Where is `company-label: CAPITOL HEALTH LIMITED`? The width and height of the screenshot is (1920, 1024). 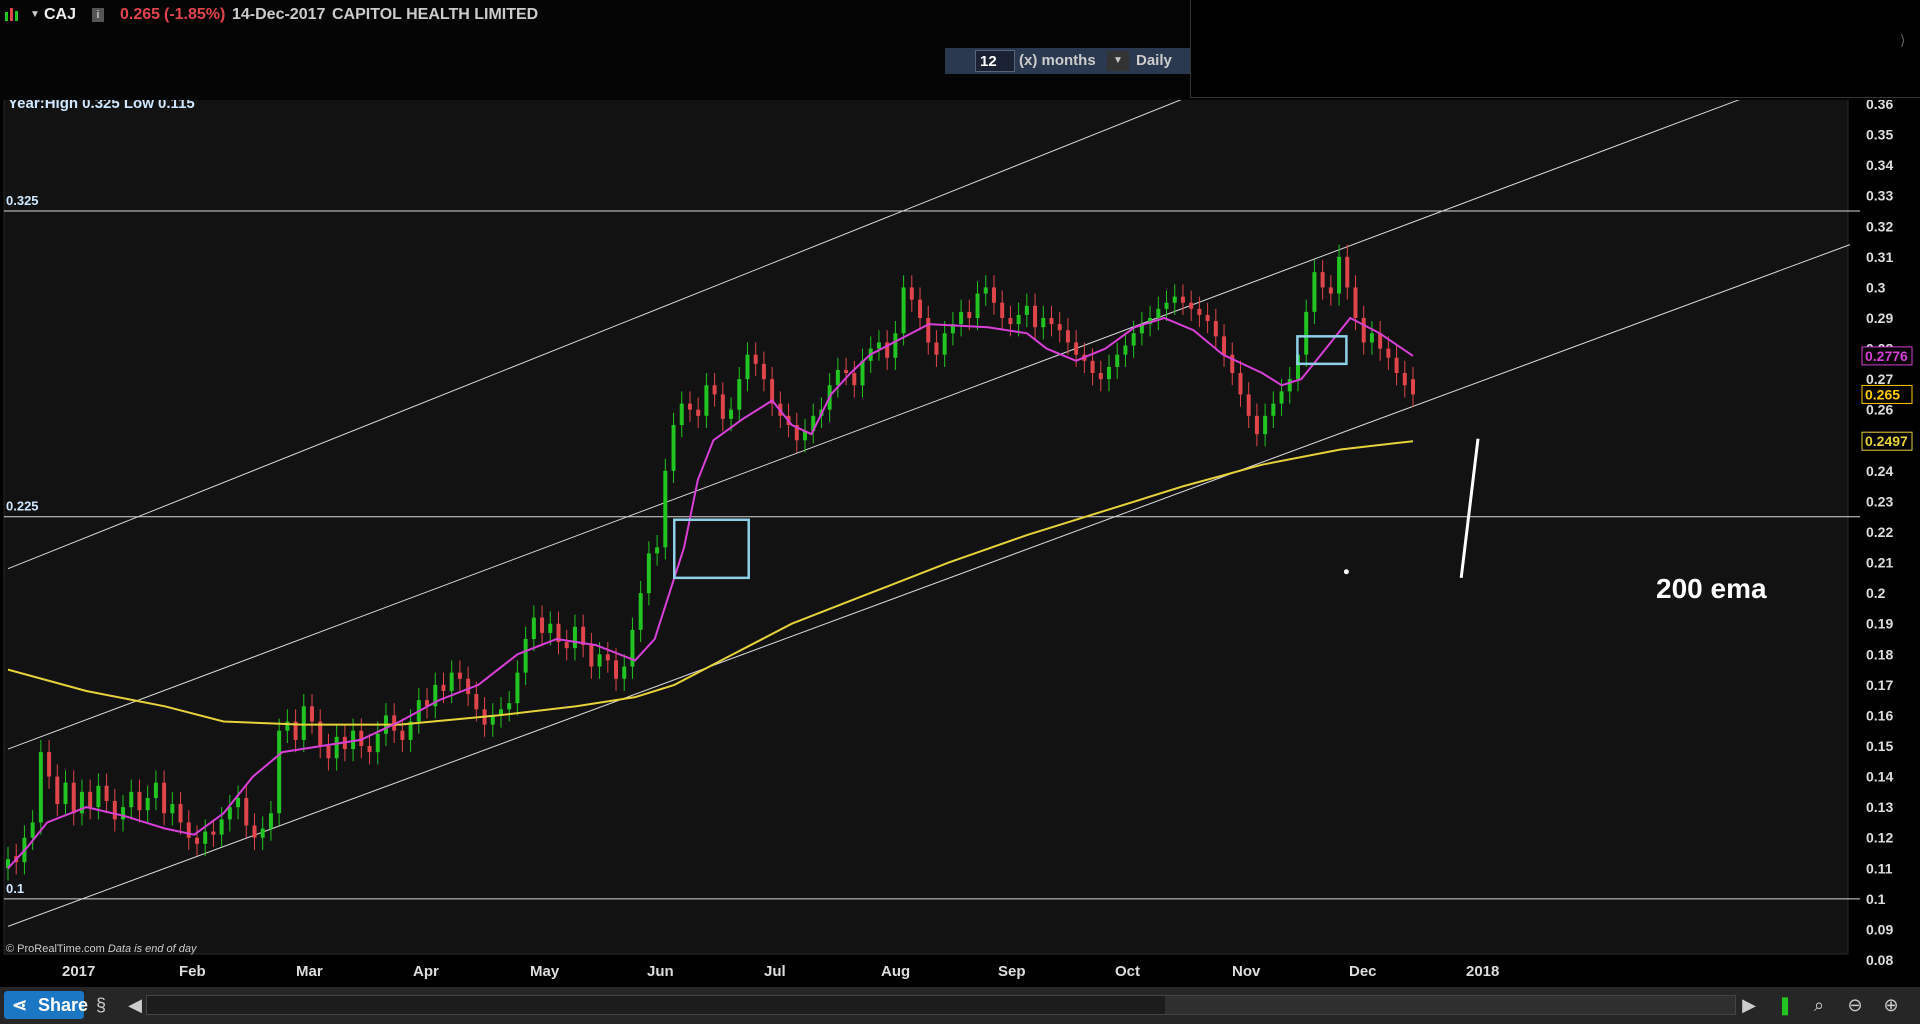
company-label: CAPITOL HEALTH LIMITED is located at coordinates (435, 14).